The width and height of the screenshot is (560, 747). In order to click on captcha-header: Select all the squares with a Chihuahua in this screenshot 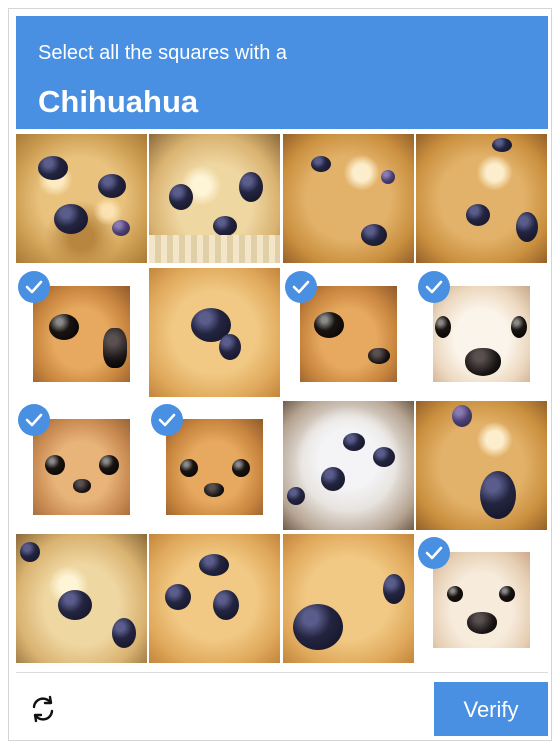, I will do `click(282, 72)`.